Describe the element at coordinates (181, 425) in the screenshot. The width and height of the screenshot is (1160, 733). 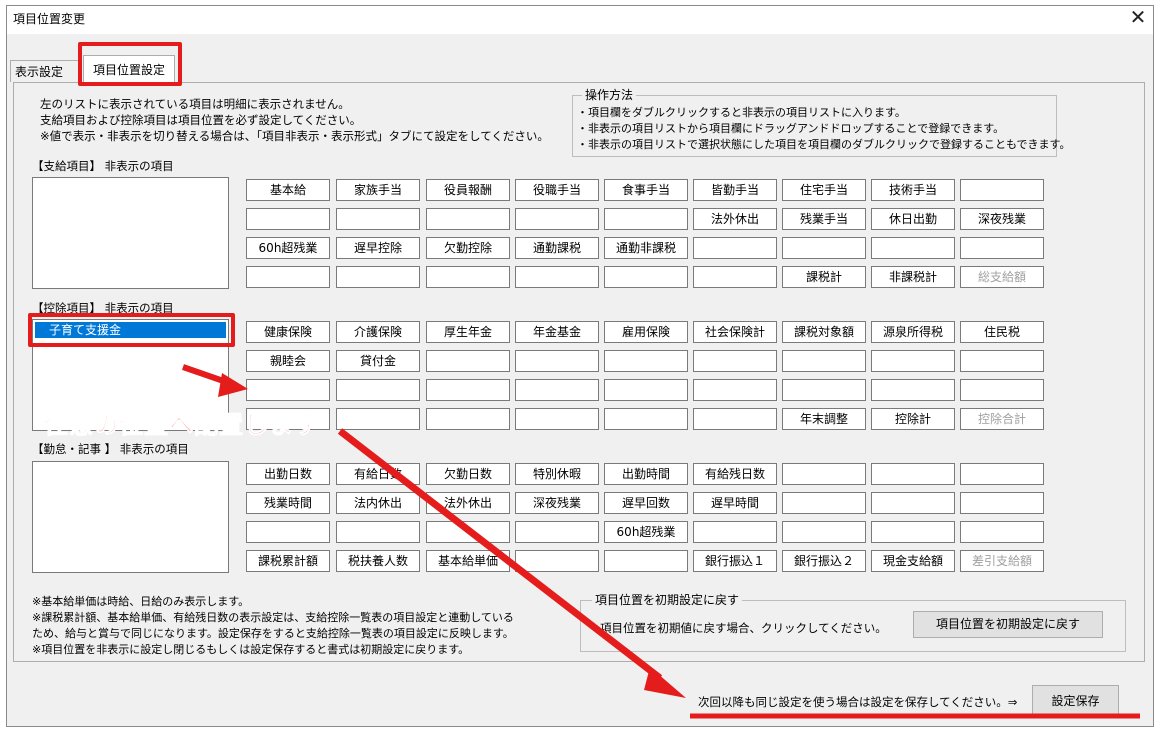
I see `annotation-text: 任意の位置へ配置します` at that location.